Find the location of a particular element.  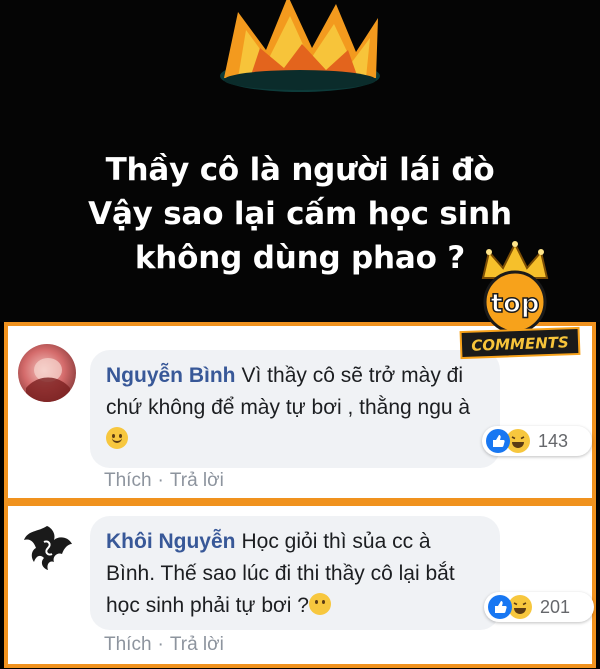

crown-logo is located at coordinates (300, 46).